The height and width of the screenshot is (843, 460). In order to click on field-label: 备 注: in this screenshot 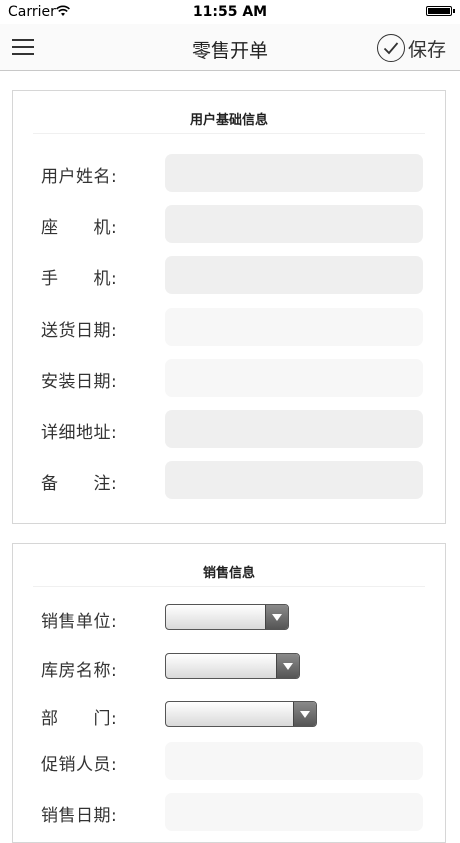, I will do `click(79, 484)`.